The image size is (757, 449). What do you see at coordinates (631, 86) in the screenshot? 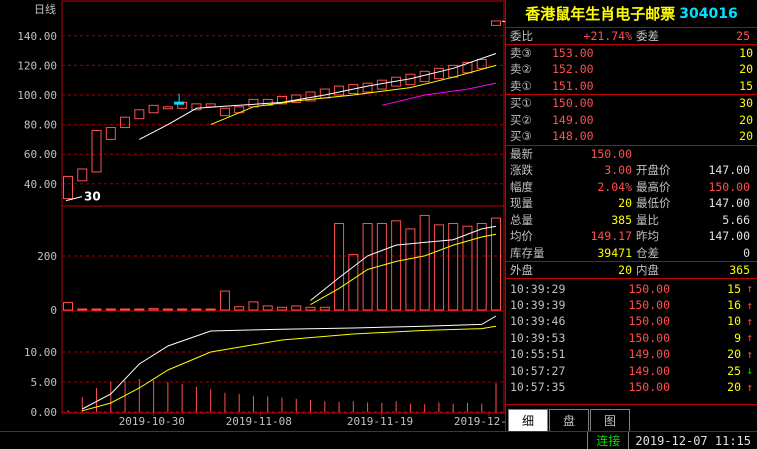
I see `sell-row-1: 卖① 151.00 15` at bounding box center [631, 86].